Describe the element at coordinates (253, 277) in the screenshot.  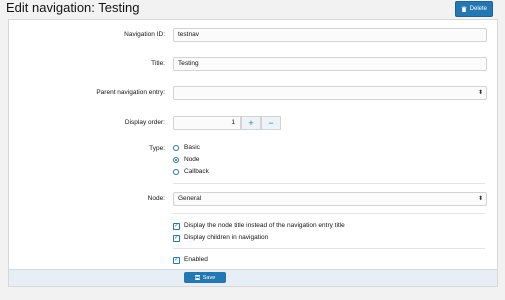
I see `form-footer: Save` at that location.